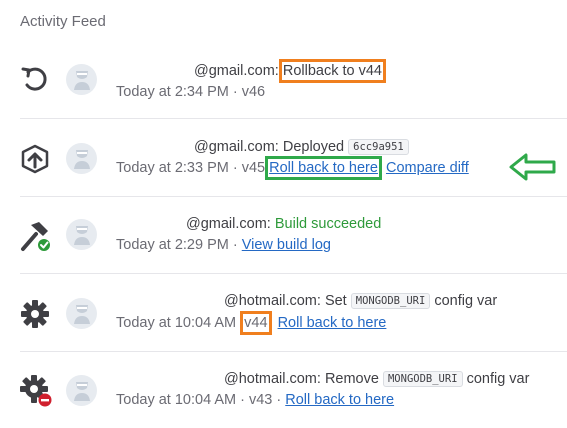 The height and width of the screenshot is (428, 567). I want to click on view-build-log-link: View build log, so click(286, 245).